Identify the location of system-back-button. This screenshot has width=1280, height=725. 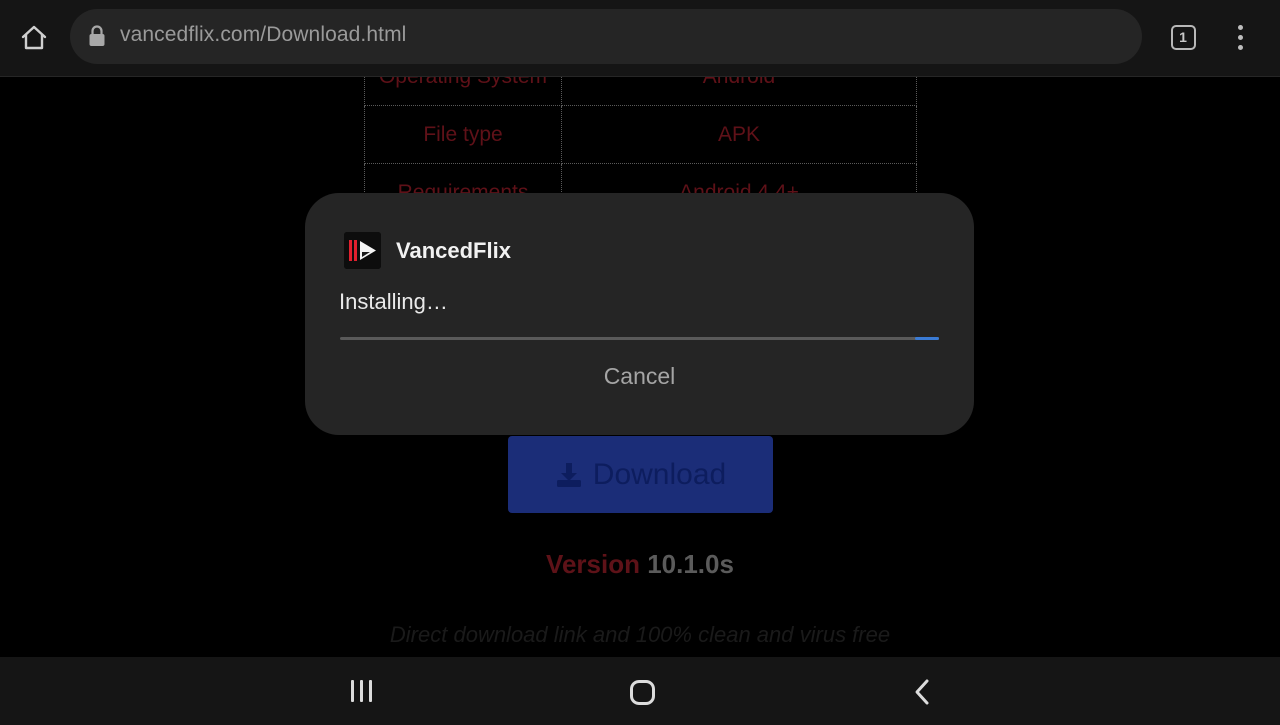
(922, 692).